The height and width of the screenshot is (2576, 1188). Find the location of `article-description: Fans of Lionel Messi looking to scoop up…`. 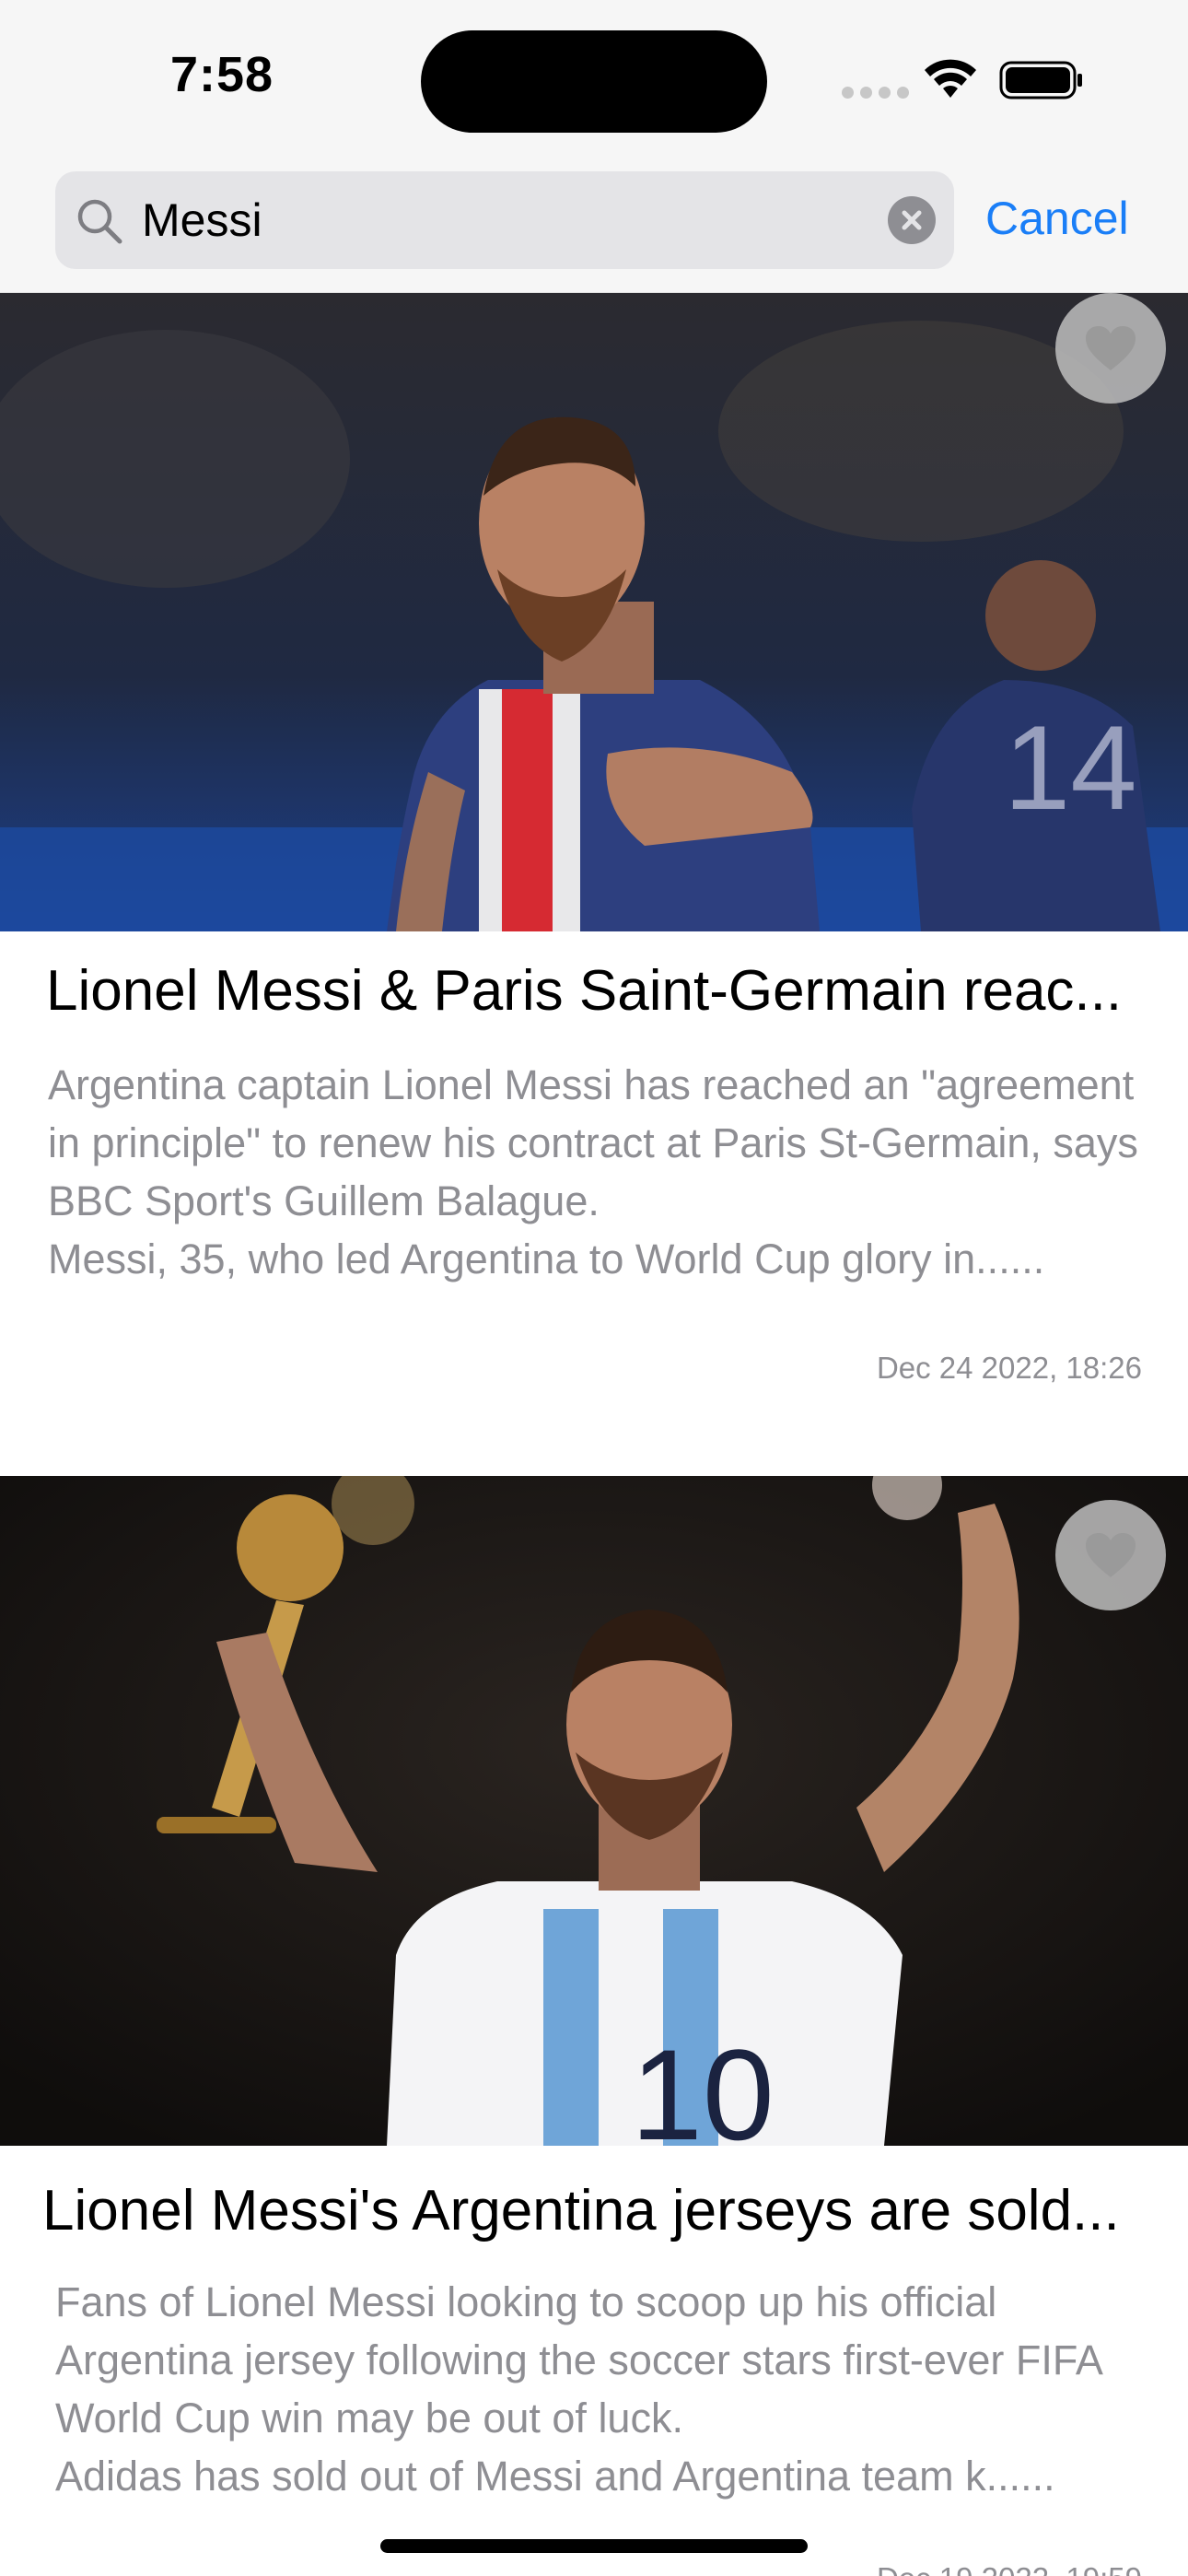

article-description: Fans of Lionel Messi looking to scoop up… is located at coordinates (578, 2389).